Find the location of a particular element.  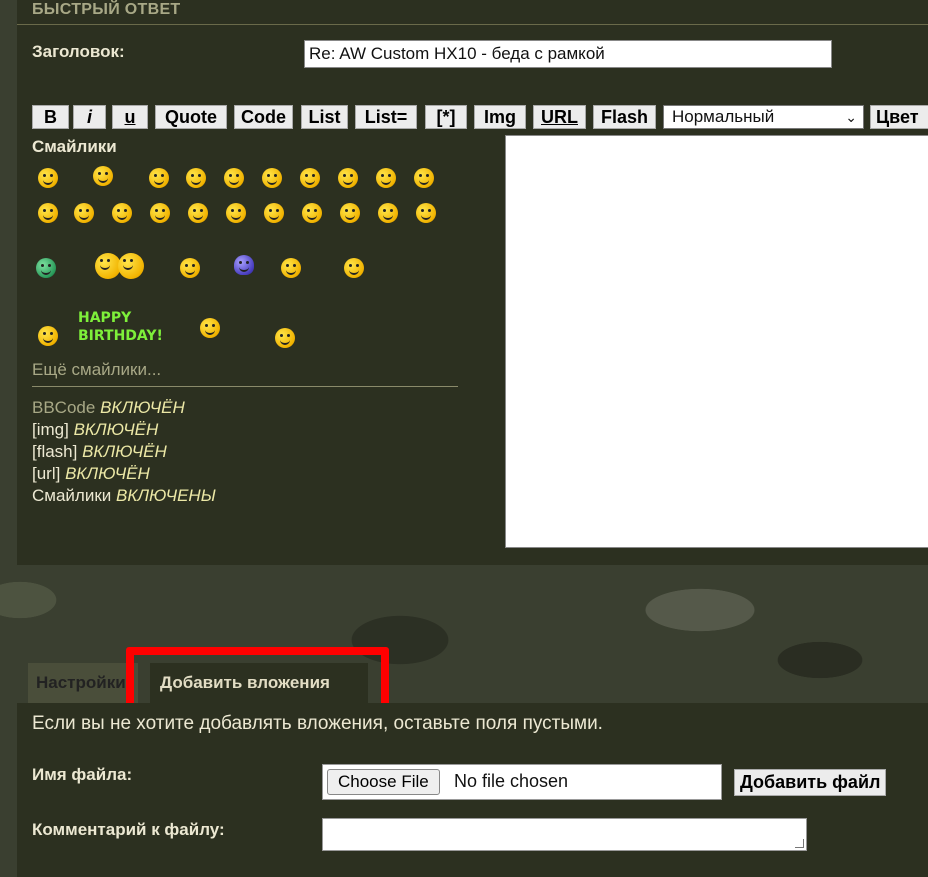

img-label: [img] is located at coordinates (50, 429).